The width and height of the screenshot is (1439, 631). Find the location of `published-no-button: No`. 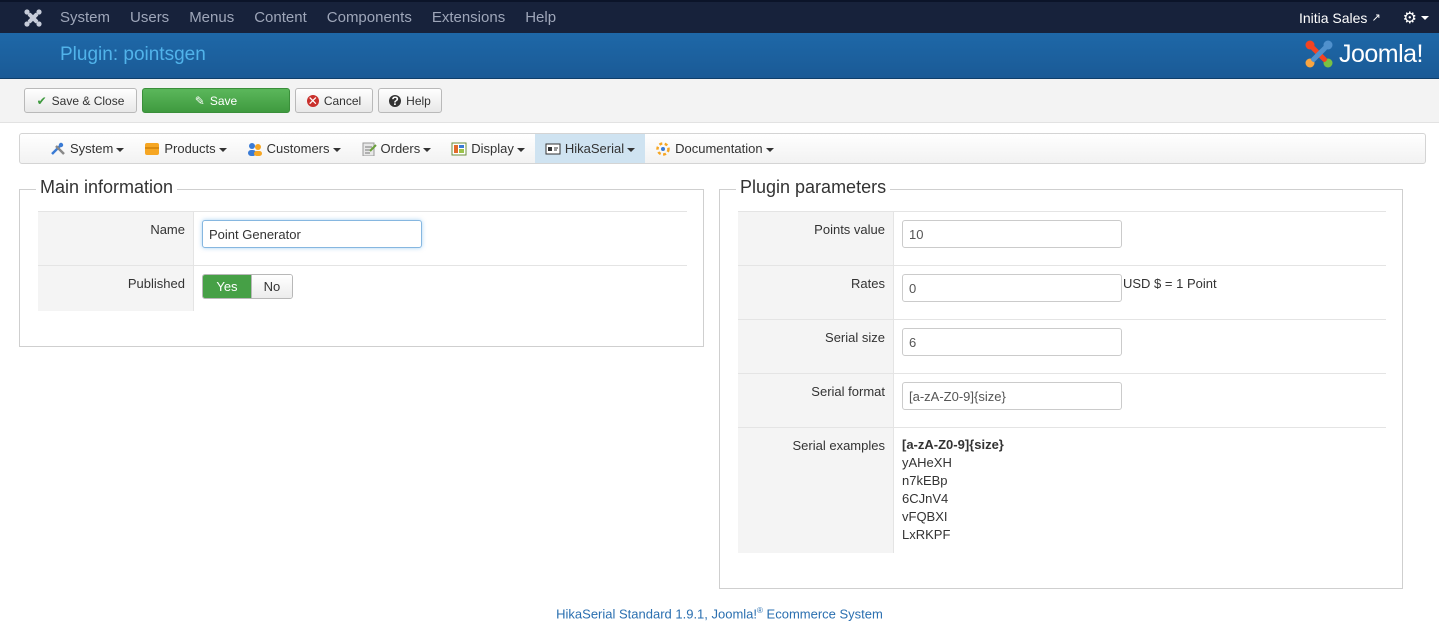

published-no-button: No is located at coordinates (271, 286).